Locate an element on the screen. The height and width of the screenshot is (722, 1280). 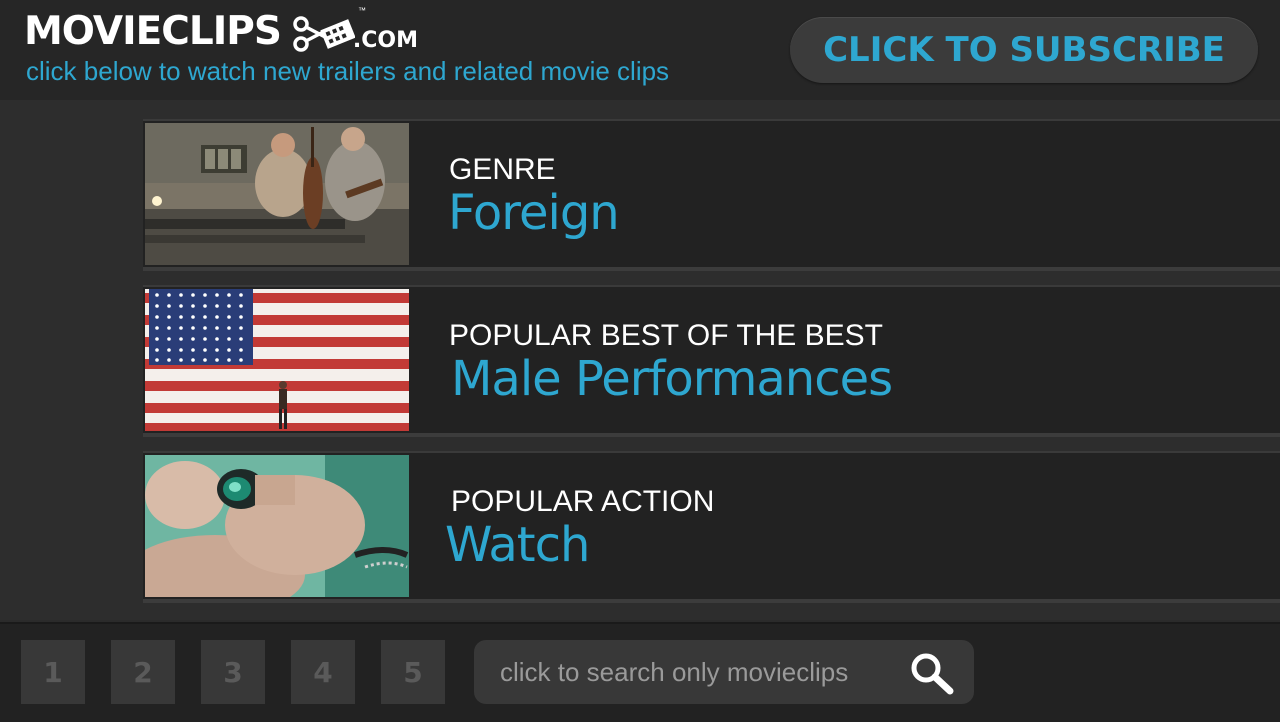
row-category: POPULAR BEST OF THE BEST is located at coordinates (666, 335).